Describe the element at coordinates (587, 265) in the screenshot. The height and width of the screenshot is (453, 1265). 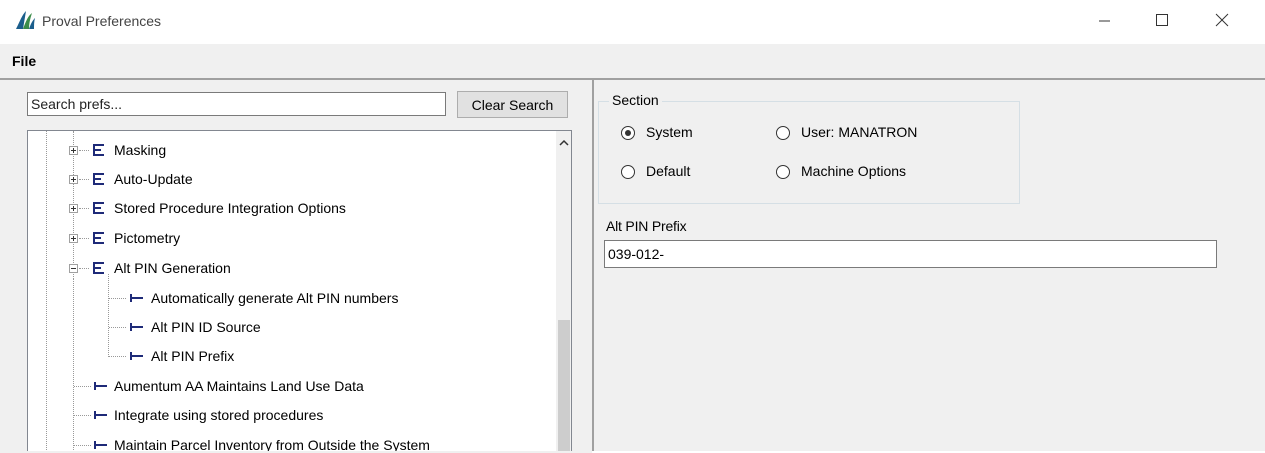
I see `panel-splitter` at that location.